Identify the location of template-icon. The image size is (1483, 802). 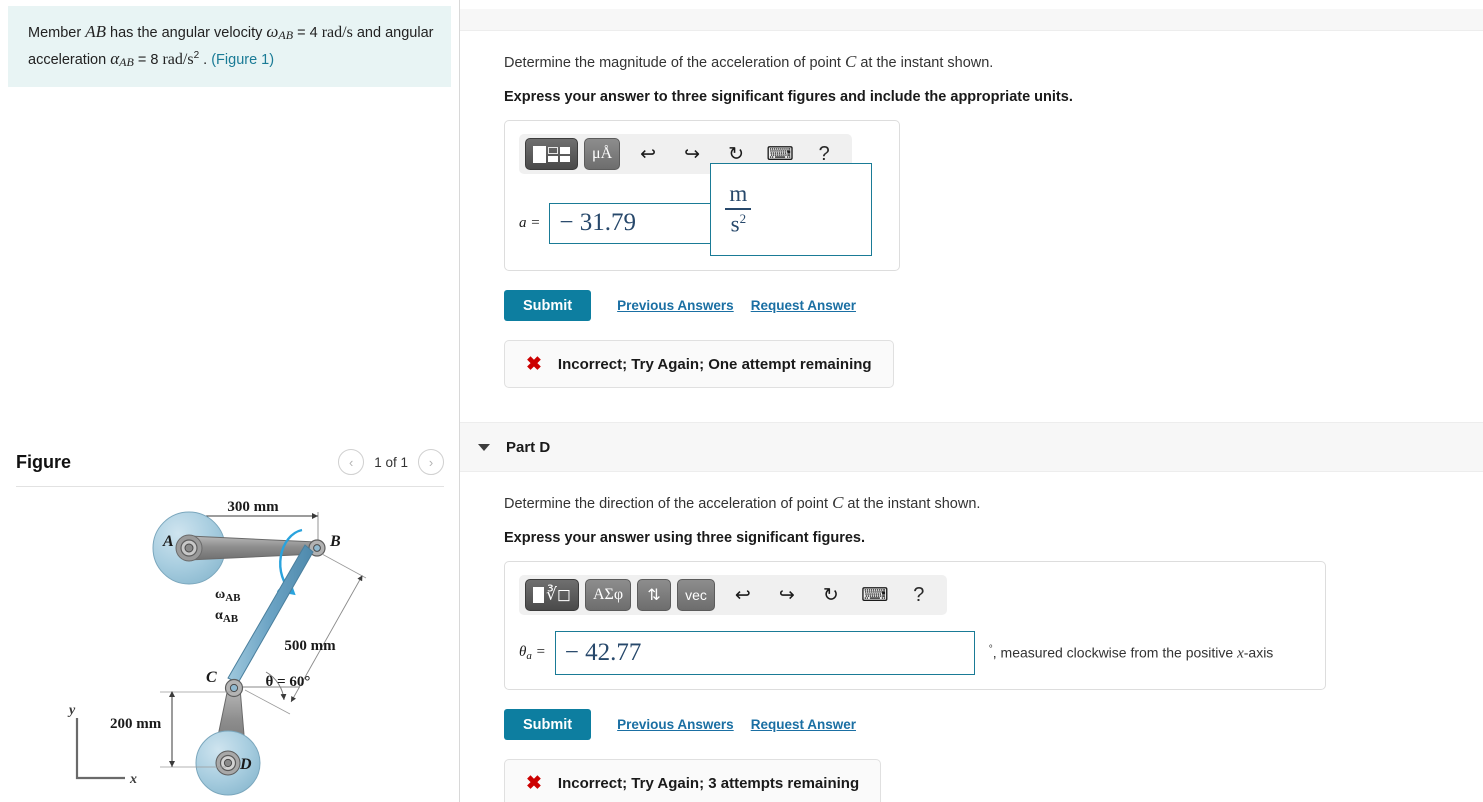
(551, 154).